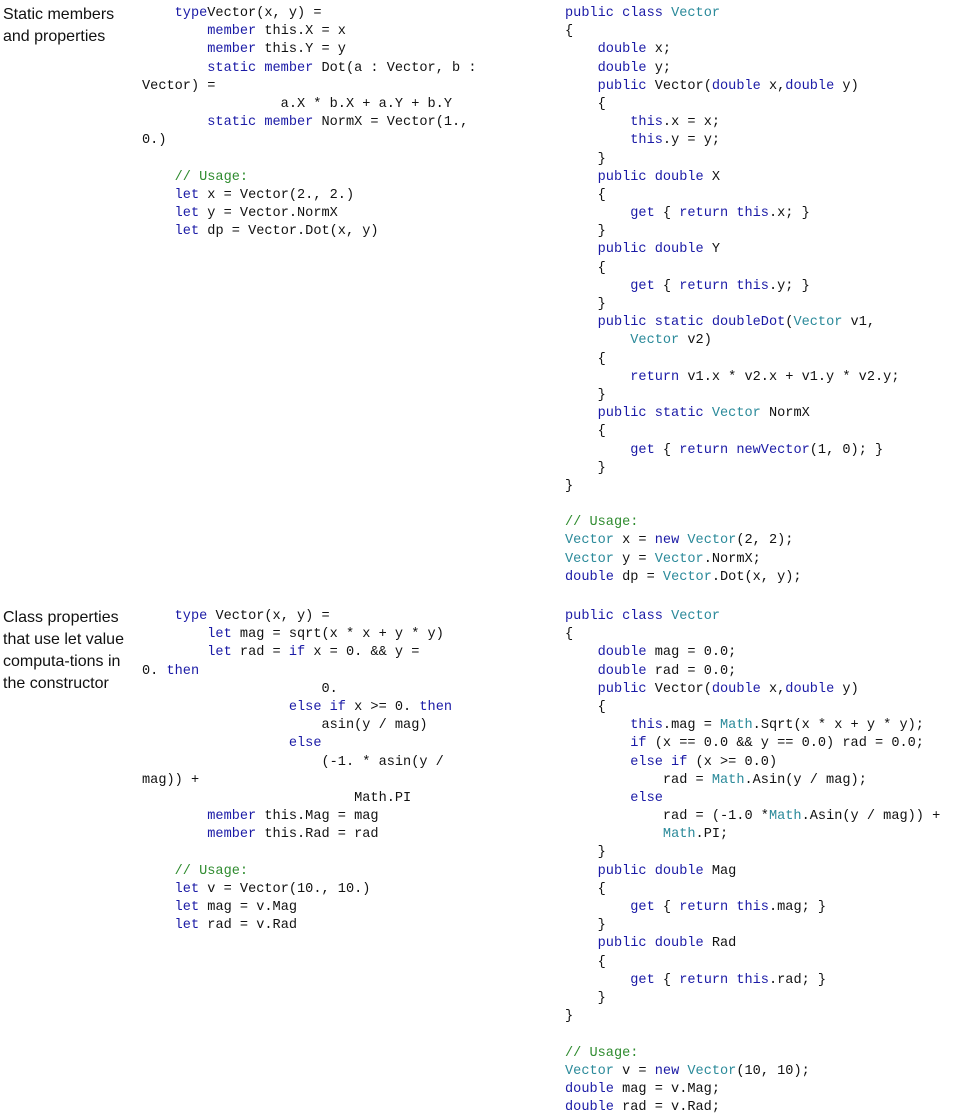  I want to click on code-line: 0. then, so click(342, 672).